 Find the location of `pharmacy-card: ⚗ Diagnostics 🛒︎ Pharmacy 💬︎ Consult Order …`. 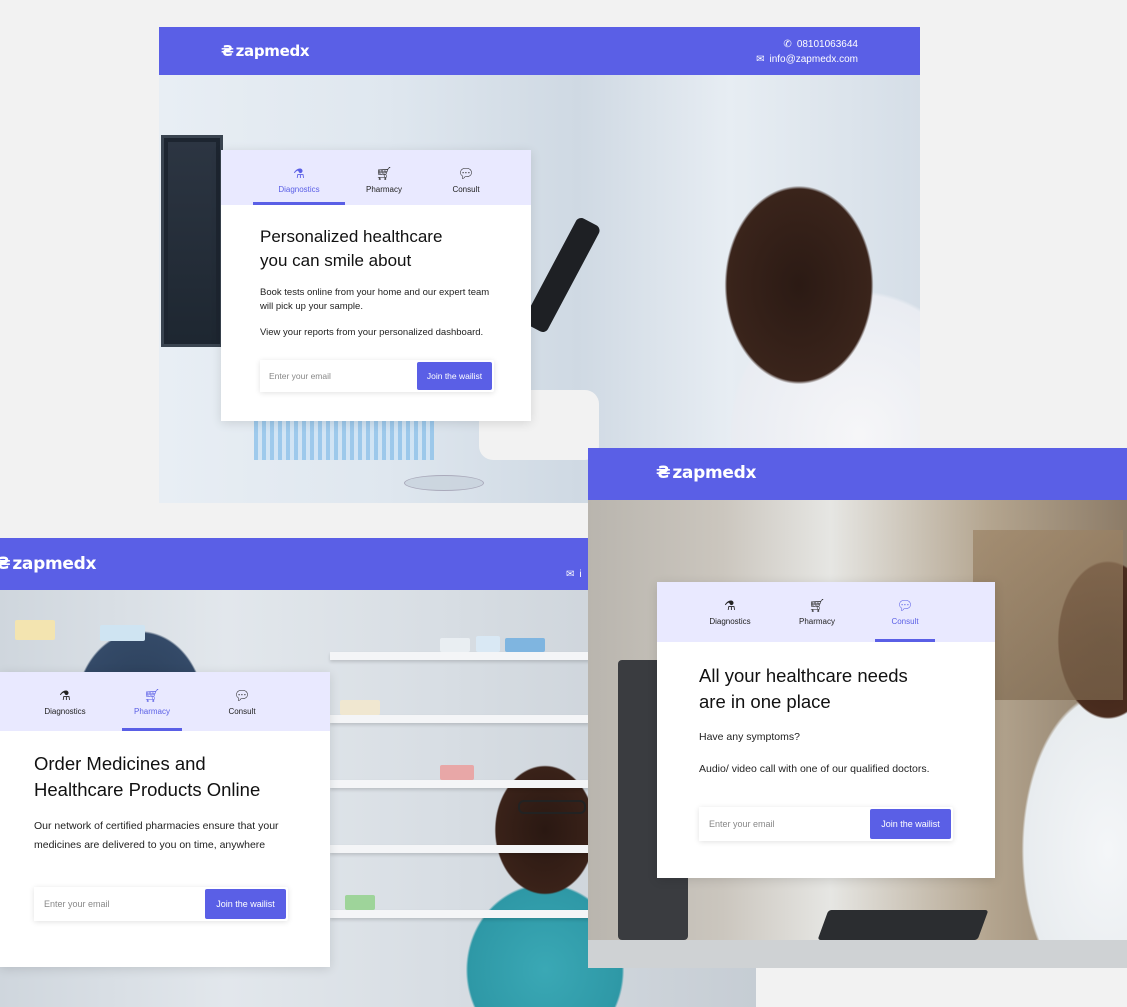

pharmacy-card: ⚗ Diagnostics 🛒︎ Pharmacy 💬︎ Consult Order … is located at coordinates (165, 819).